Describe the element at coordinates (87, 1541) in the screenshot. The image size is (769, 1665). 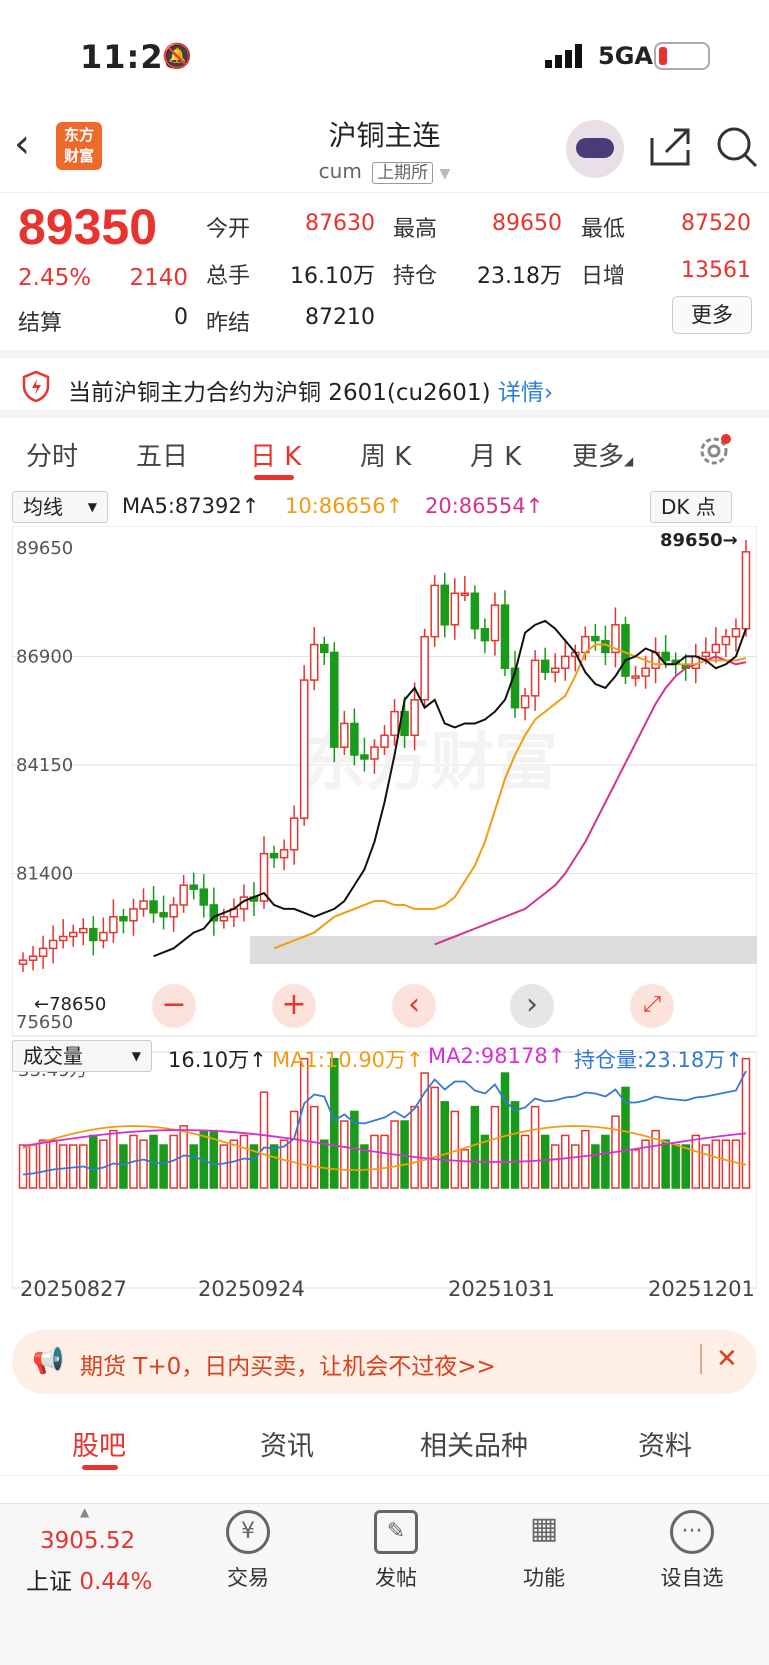
I see `index-value: 3905.52` at that location.